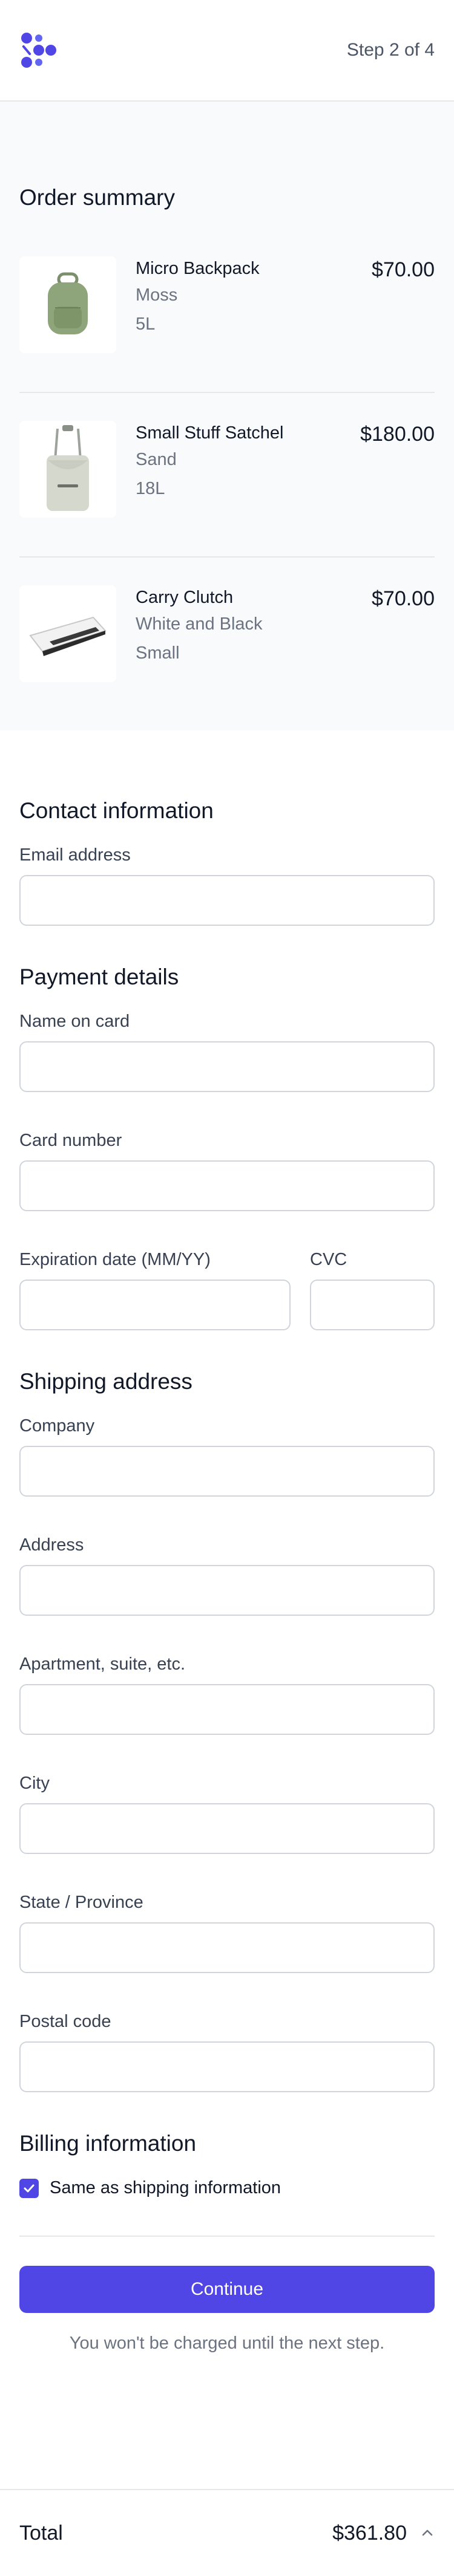 The width and height of the screenshot is (454, 2576). What do you see at coordinates (108, 2143) in the screenshot?
I see `billing-title: Billing information` at bounding box center [108, 2143].